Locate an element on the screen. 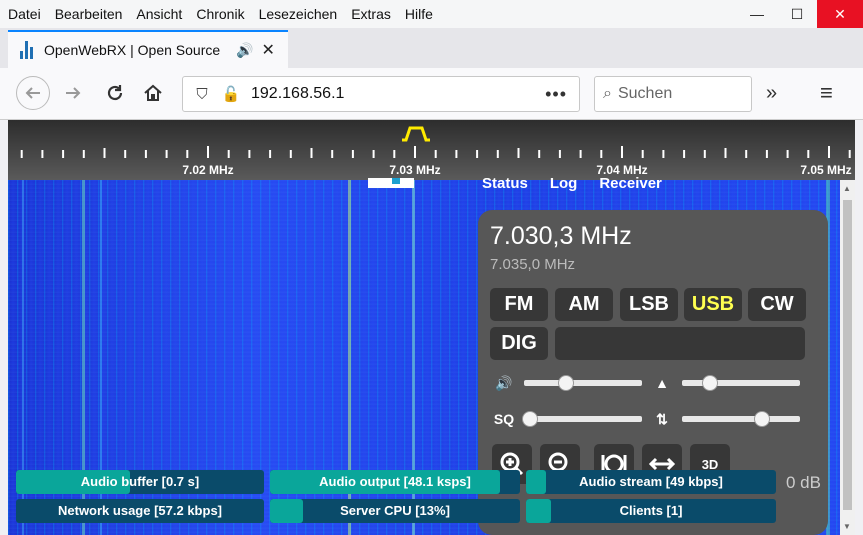  home-icon is located at coordinates (153, 92).